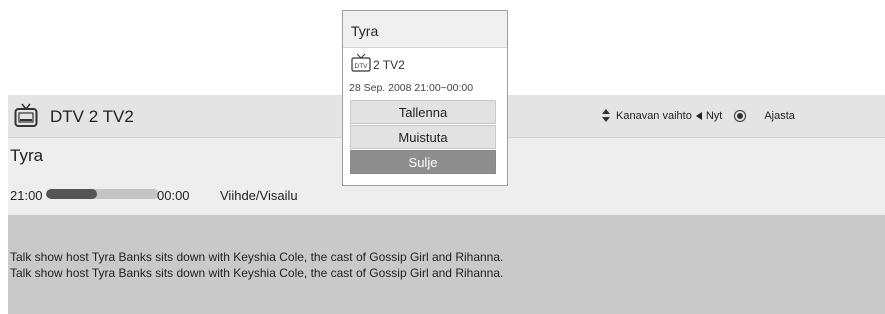 The height and width of the screenshot is (314, 885). I want to click on start-time: 21:00, so click(26, 195).